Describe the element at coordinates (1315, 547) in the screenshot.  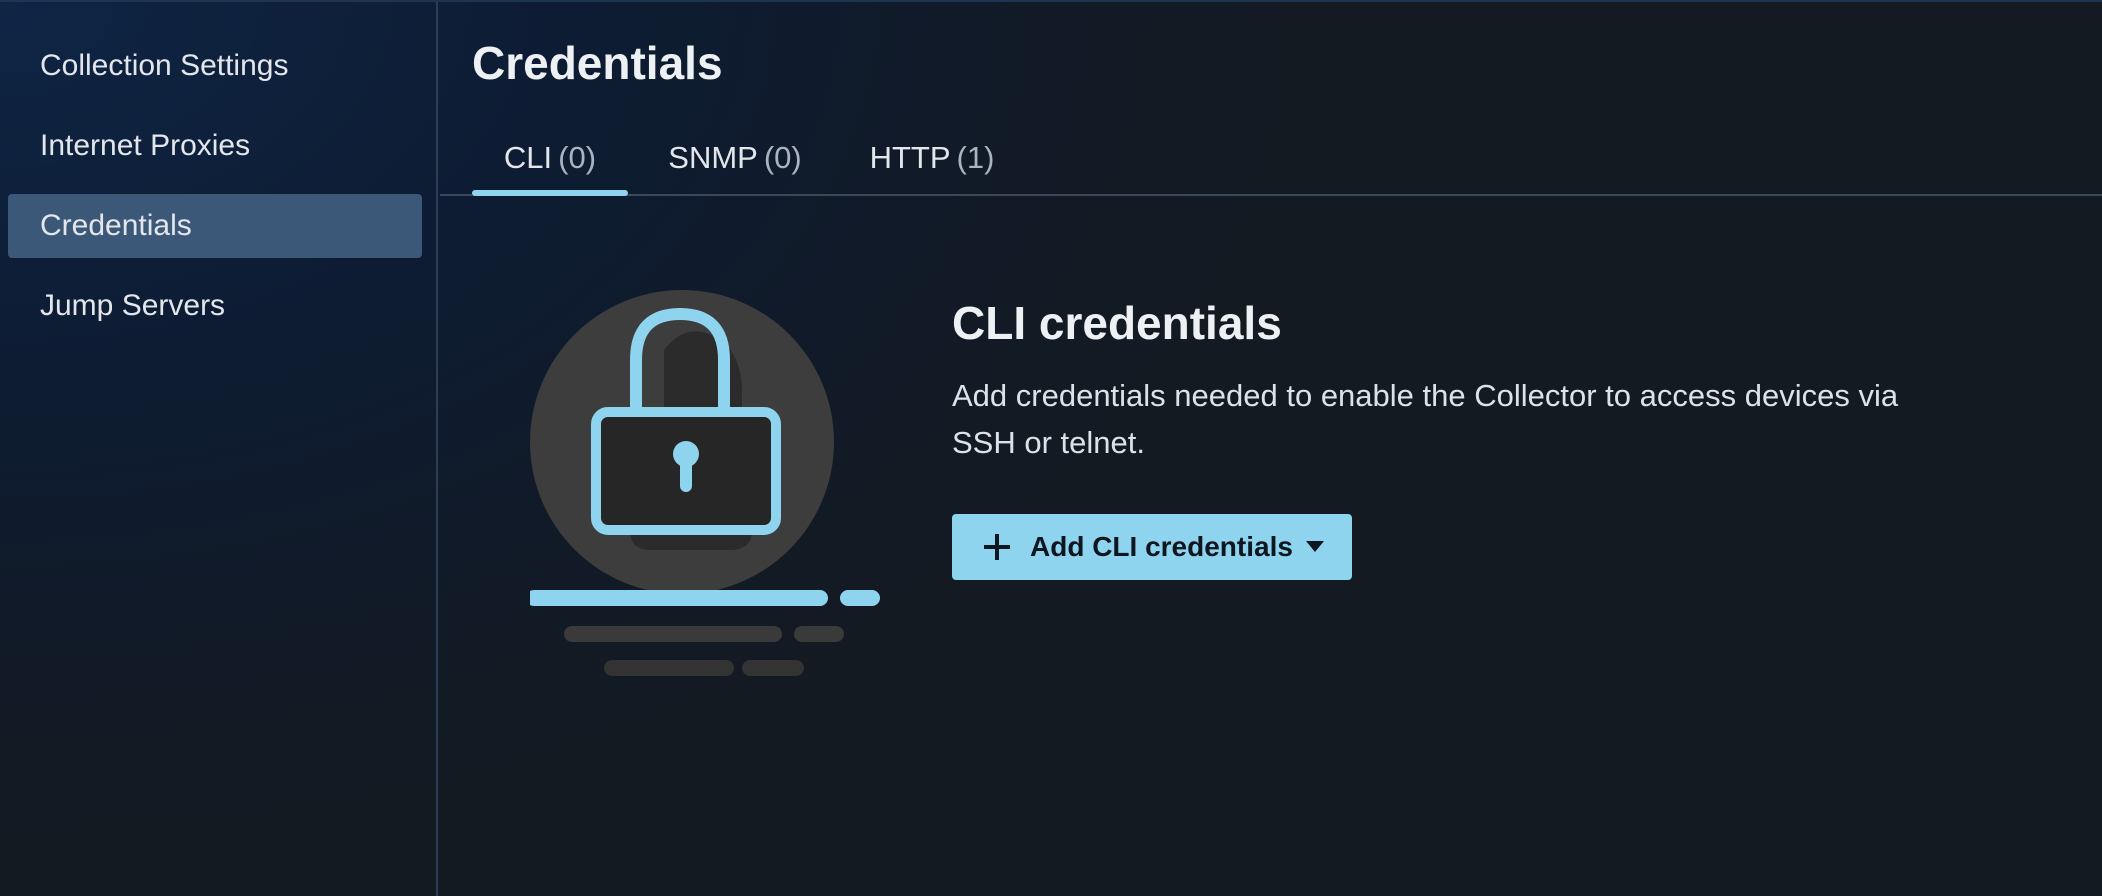
I see `chevron-down-icon` at that location.